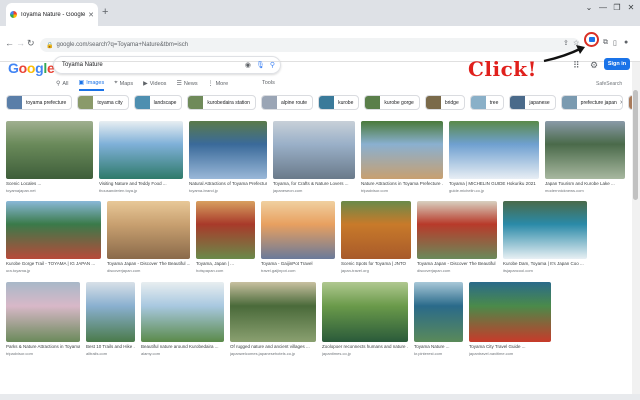 The image size is (640, 400). Describe the element at coordinates (635, 145) in the screenshot. I see `scrollbar-thumb` at that location.